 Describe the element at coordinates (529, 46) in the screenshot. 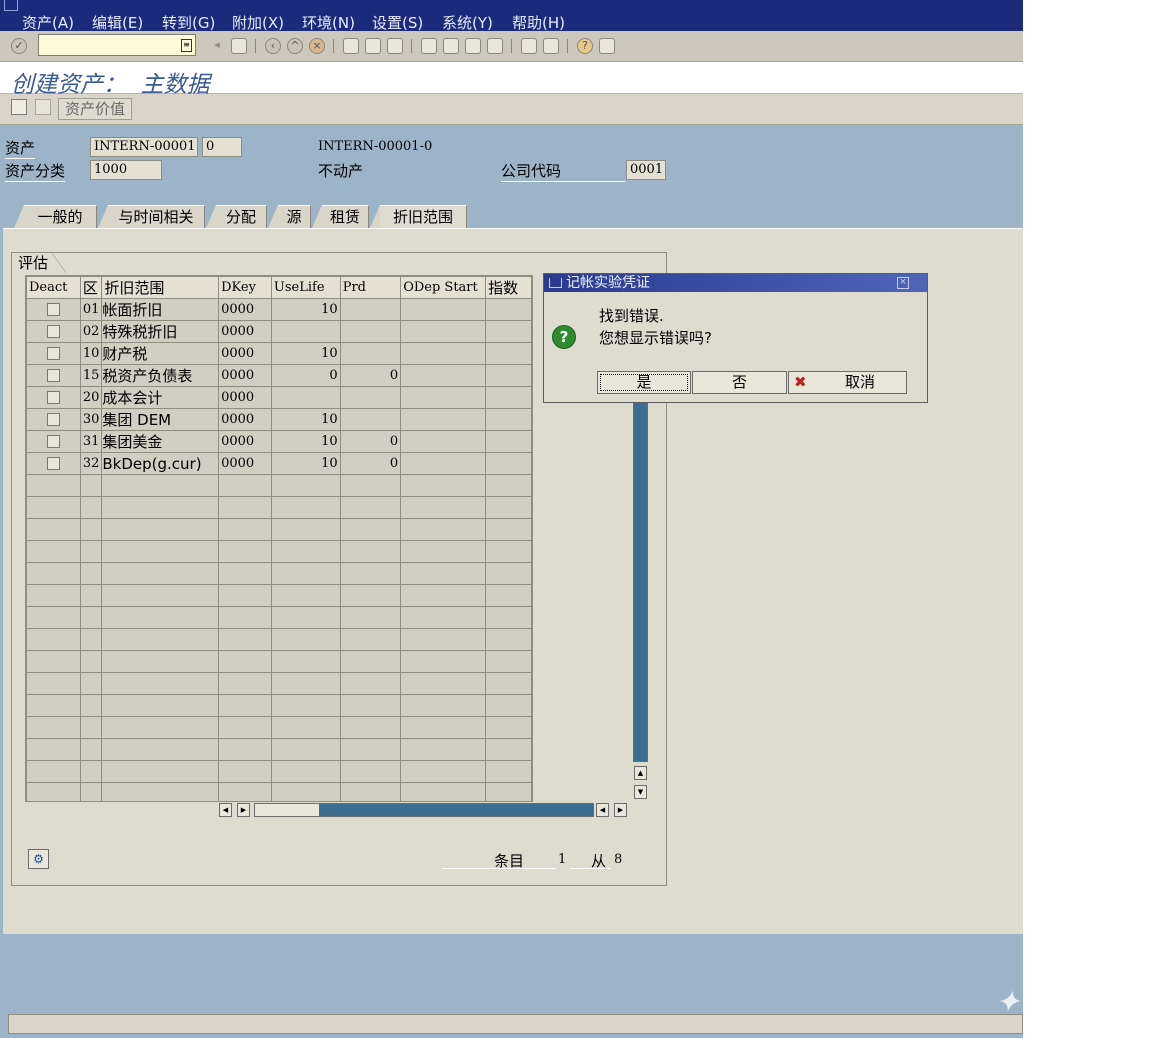

I see `new-session-icon` at that location.